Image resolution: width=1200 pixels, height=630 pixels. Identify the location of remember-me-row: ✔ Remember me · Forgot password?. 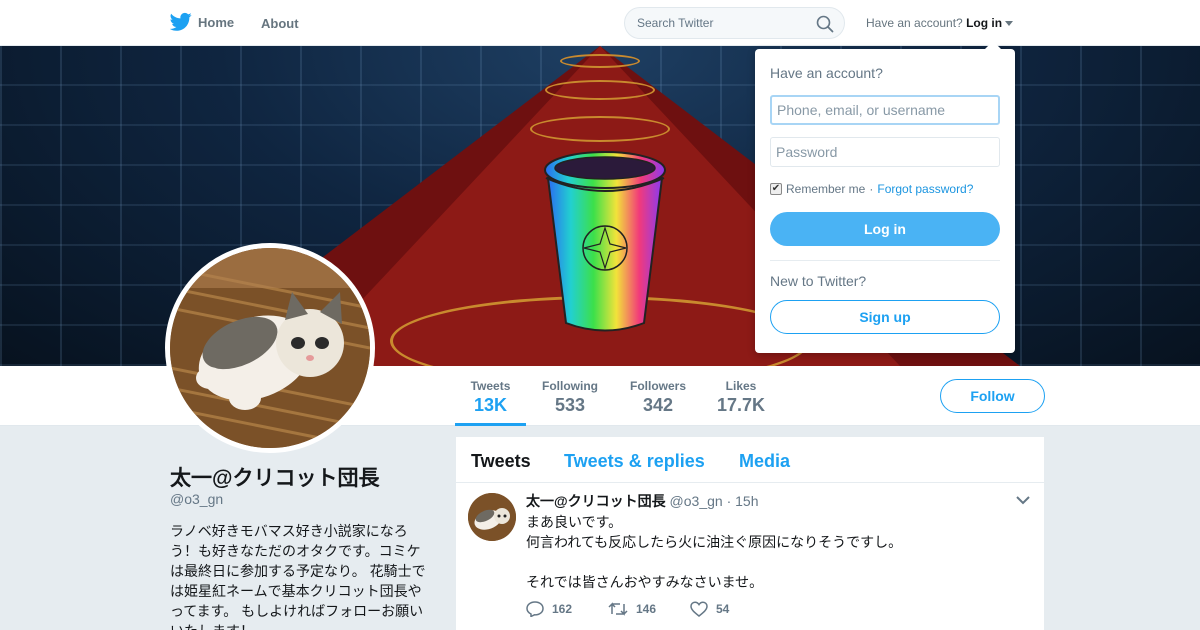
(871, 189).